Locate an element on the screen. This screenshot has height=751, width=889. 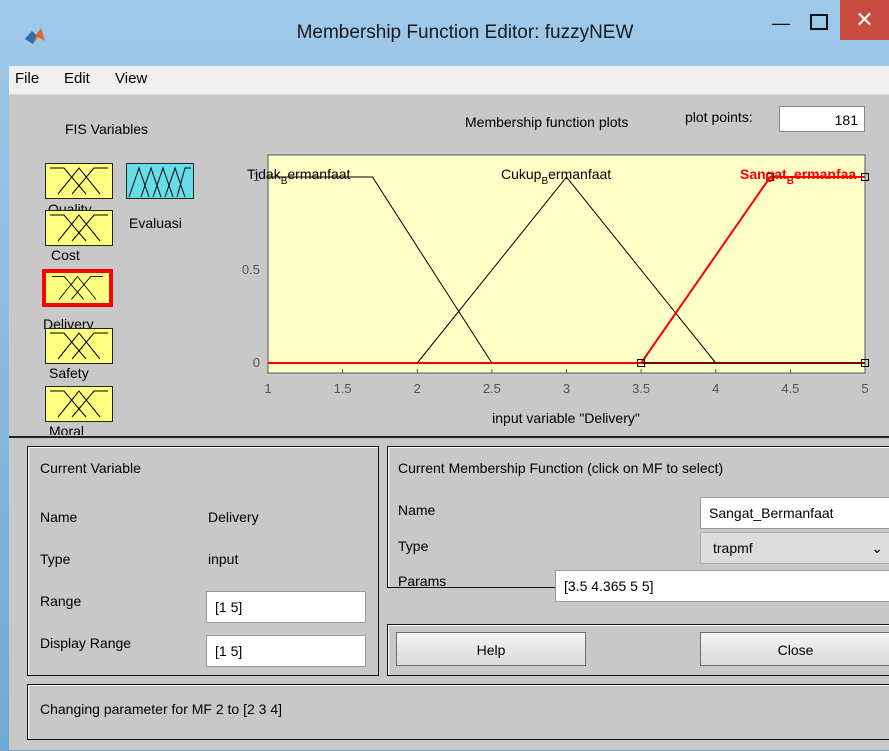
current-variable-heading: Current Variable is located at coordinates (90, 468).